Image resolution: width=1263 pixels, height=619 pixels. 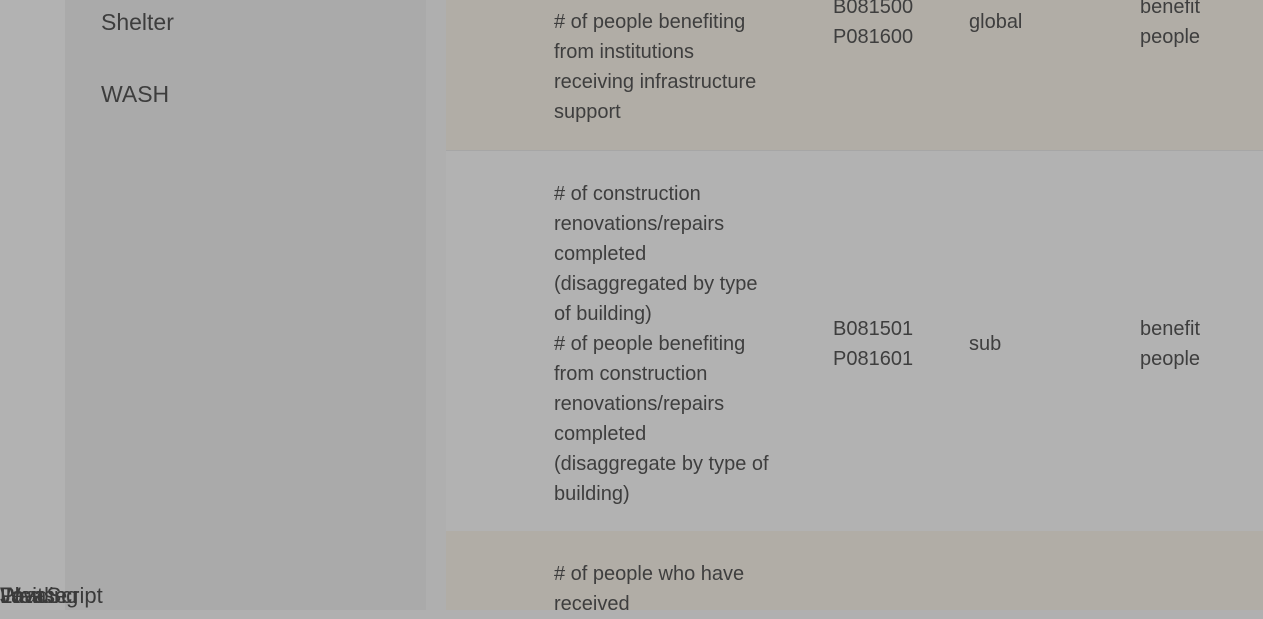 I want to click on indicator-level: global, so click(x=996, y=22).